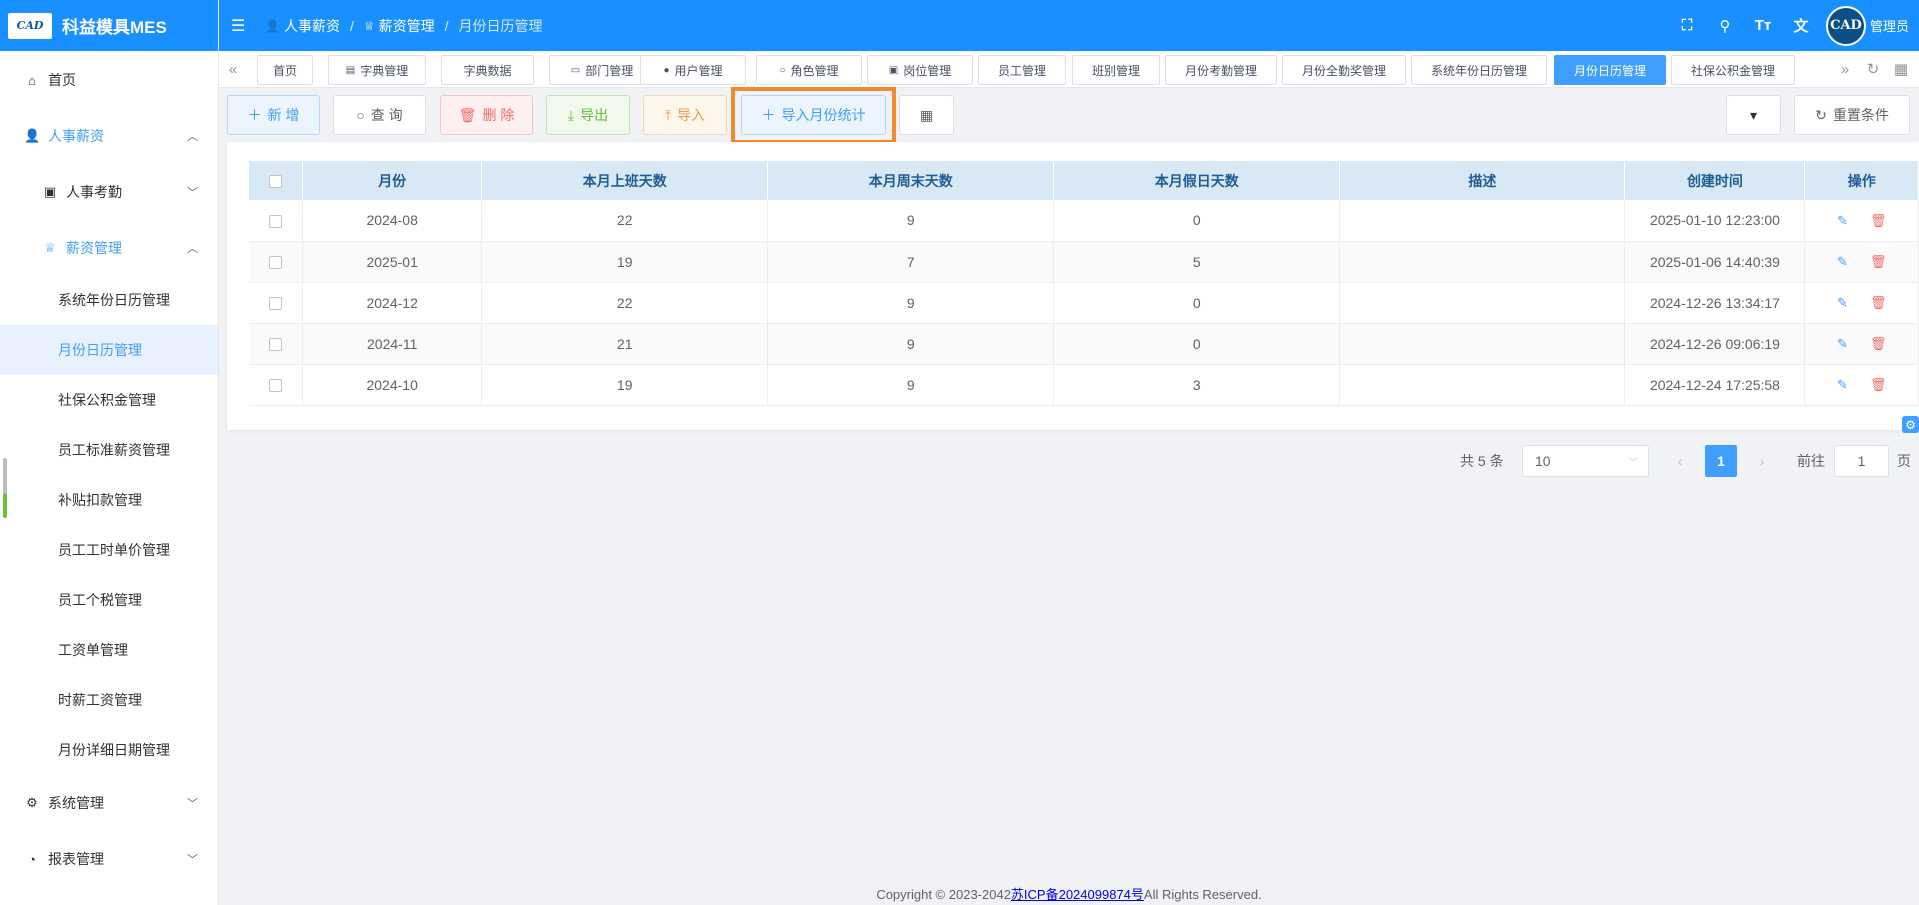 This screenshot has width=1919, height=905. Describe the element at coordinates (809, 70) in the screenshot. I see `tab-role-management: ○ 角色管理` at that location.